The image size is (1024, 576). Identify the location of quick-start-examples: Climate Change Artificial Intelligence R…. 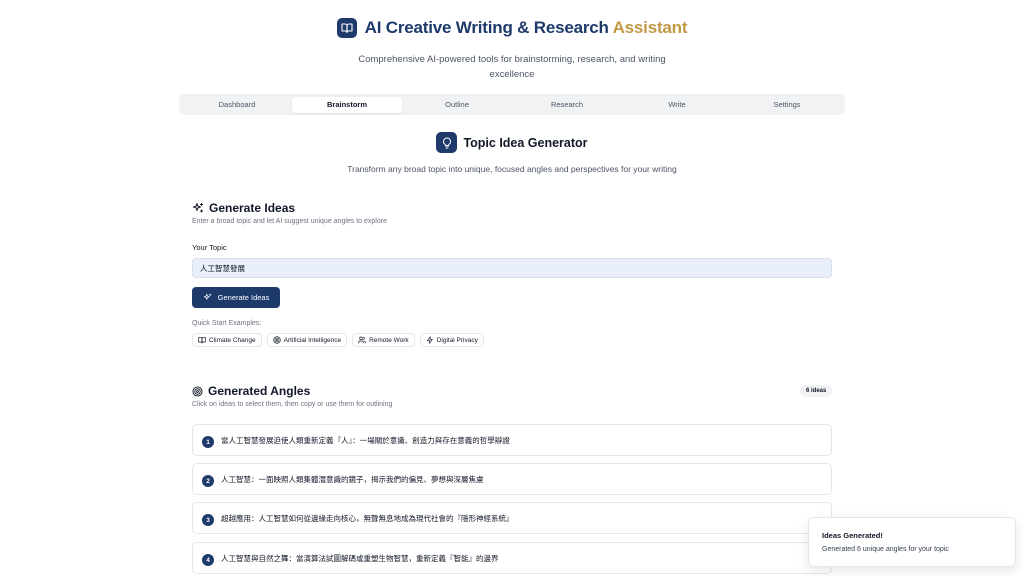
(338, 340).